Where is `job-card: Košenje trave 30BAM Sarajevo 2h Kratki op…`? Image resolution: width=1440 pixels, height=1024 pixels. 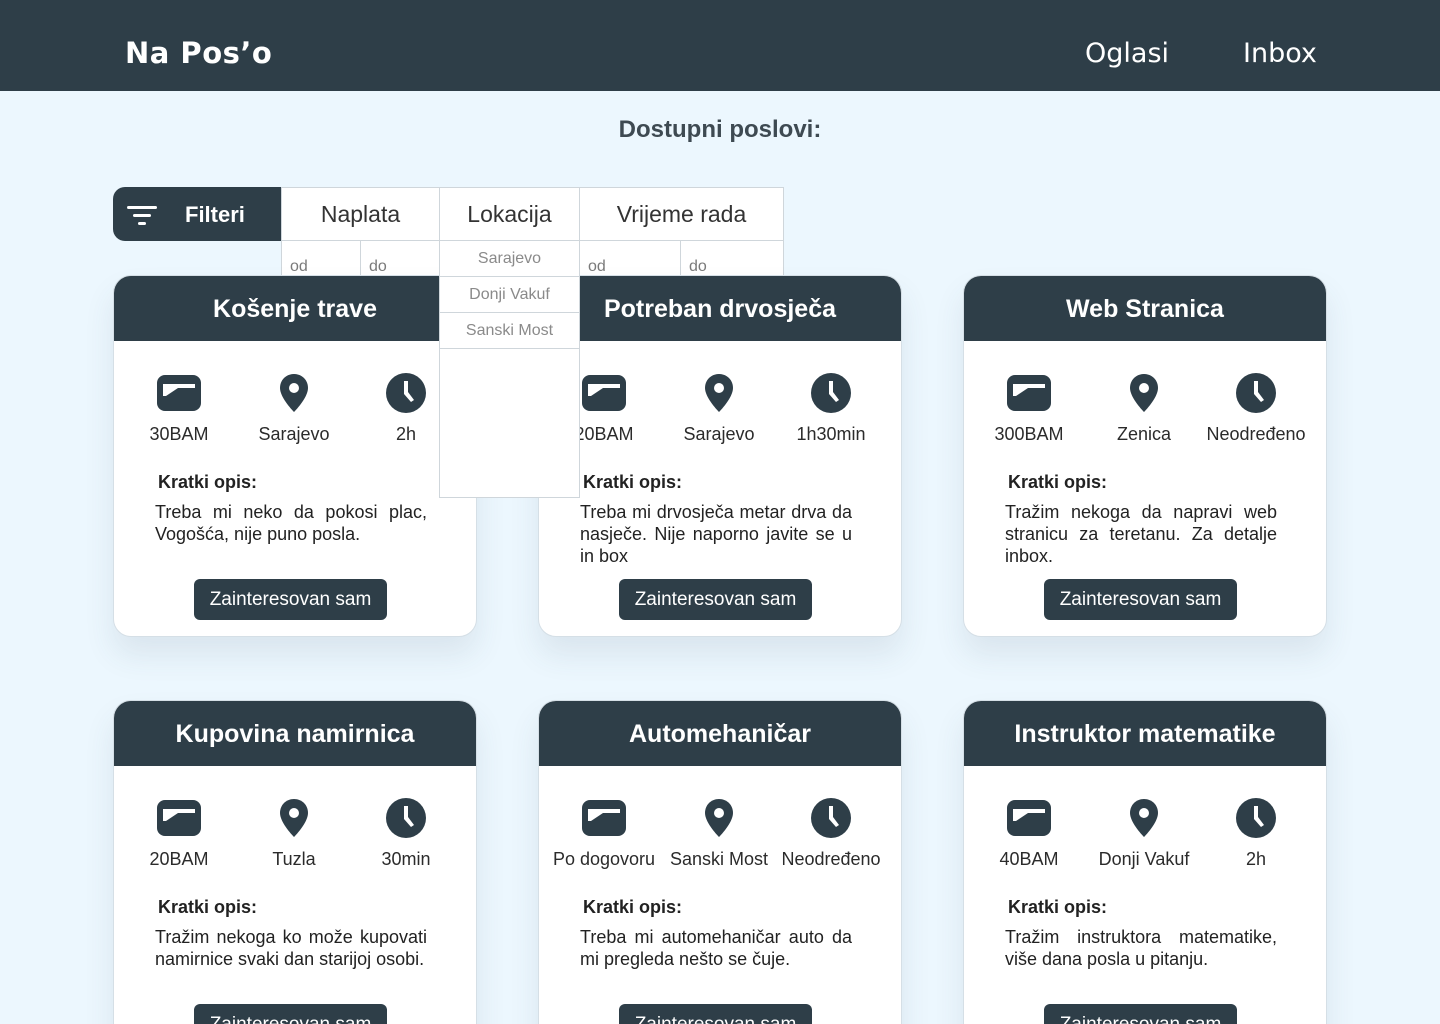 job-card: Košenje trave 30BAM Sarajevo 2h Kratki op… is located at coordinates (295, 456).